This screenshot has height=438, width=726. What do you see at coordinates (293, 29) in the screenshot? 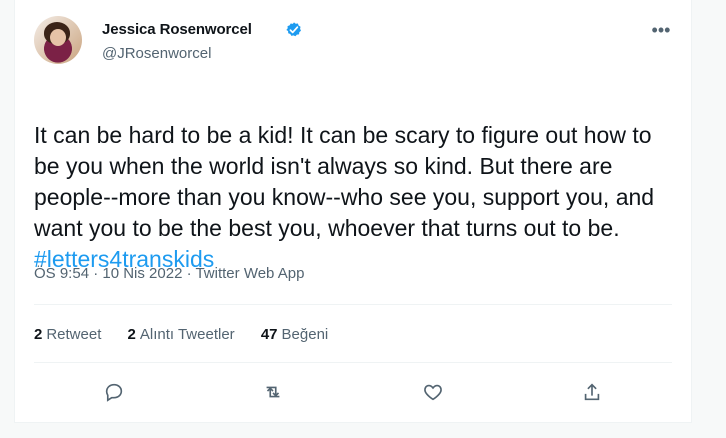
I see `verified-badge-icon` at bounding box center [293, 29].